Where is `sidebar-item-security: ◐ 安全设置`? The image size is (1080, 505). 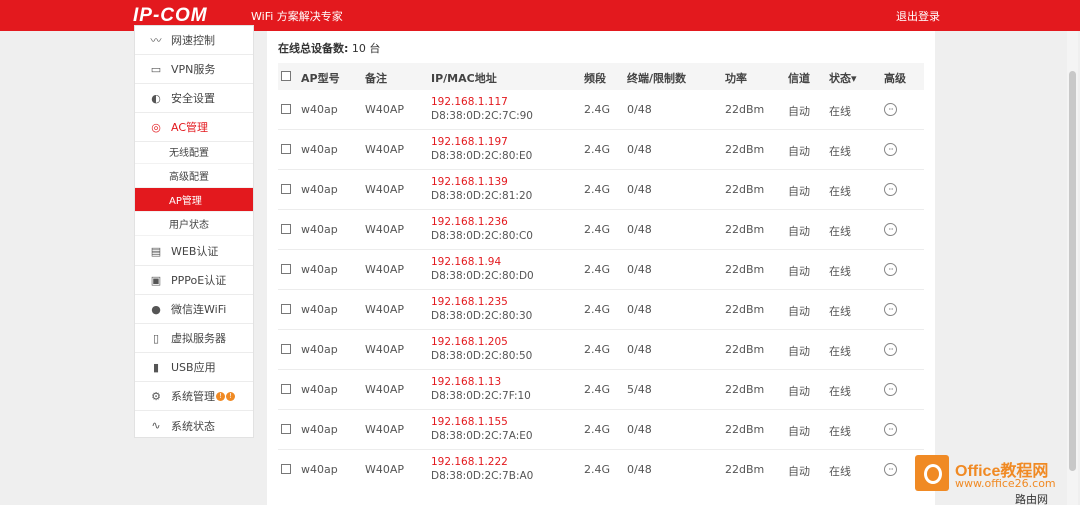
sidebar-item-security: ◐ 安全设置 is located at coordinates (194, 98).